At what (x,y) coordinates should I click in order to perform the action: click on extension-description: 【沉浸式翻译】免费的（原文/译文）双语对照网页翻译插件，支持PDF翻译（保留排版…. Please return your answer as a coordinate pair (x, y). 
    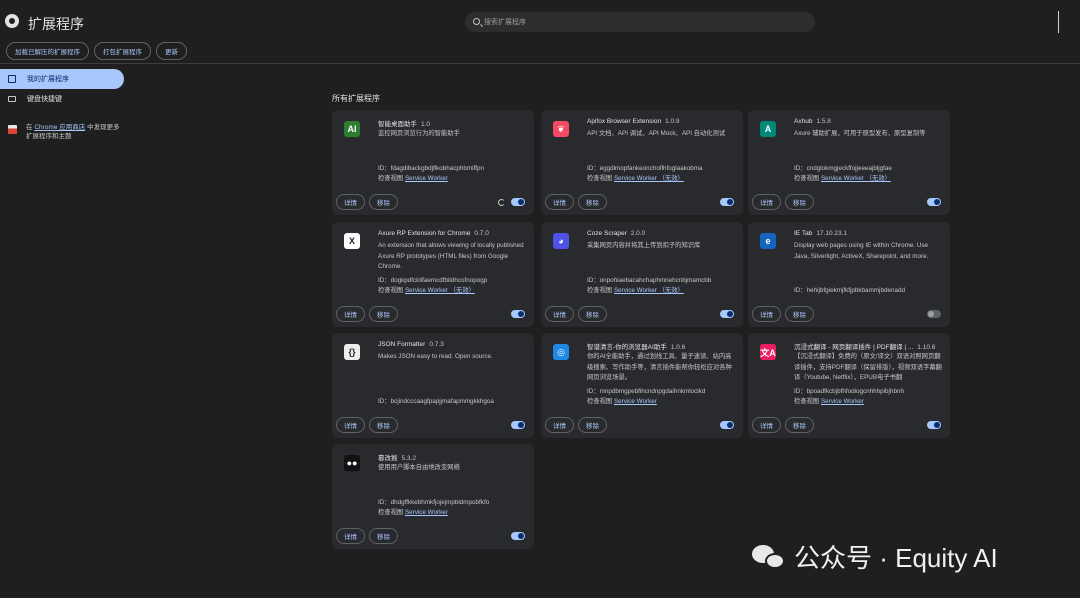
    Looking at the image, I should click on (868, 367).